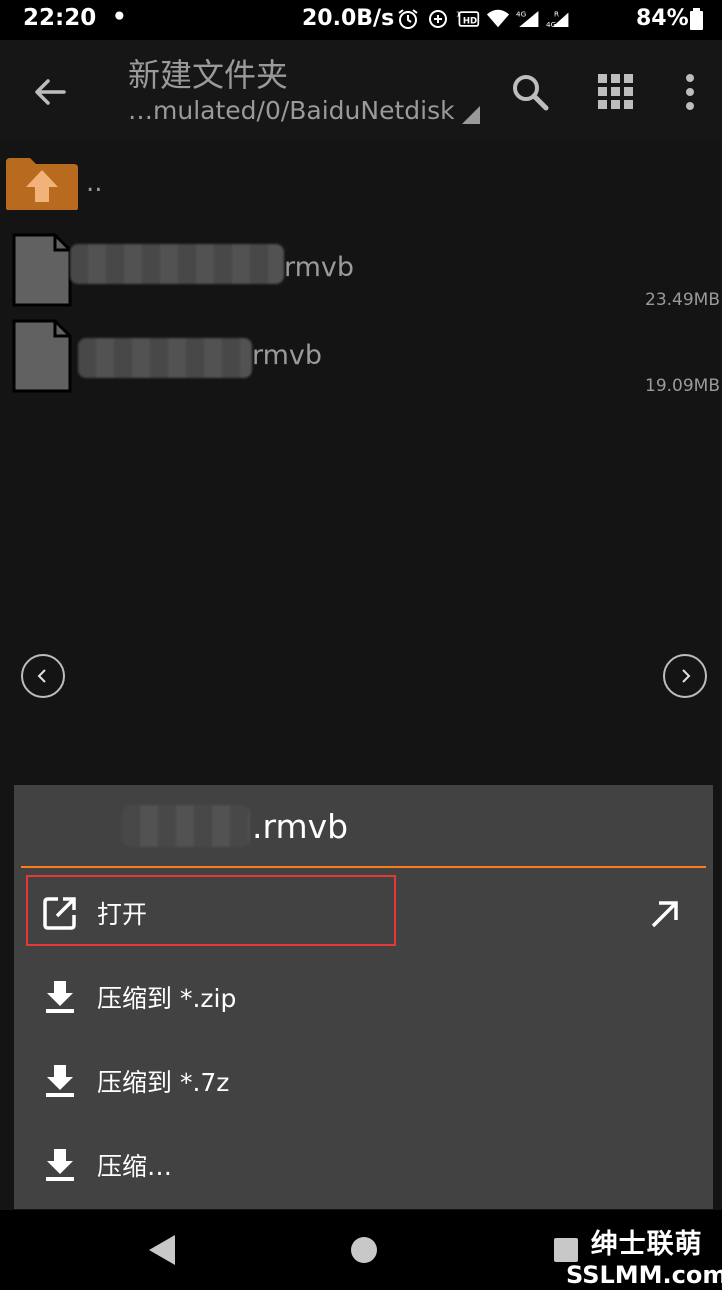 The width and height of the screenshot is (722, 1290). I want to click on parent-folder-row: .., so click(361, 185).